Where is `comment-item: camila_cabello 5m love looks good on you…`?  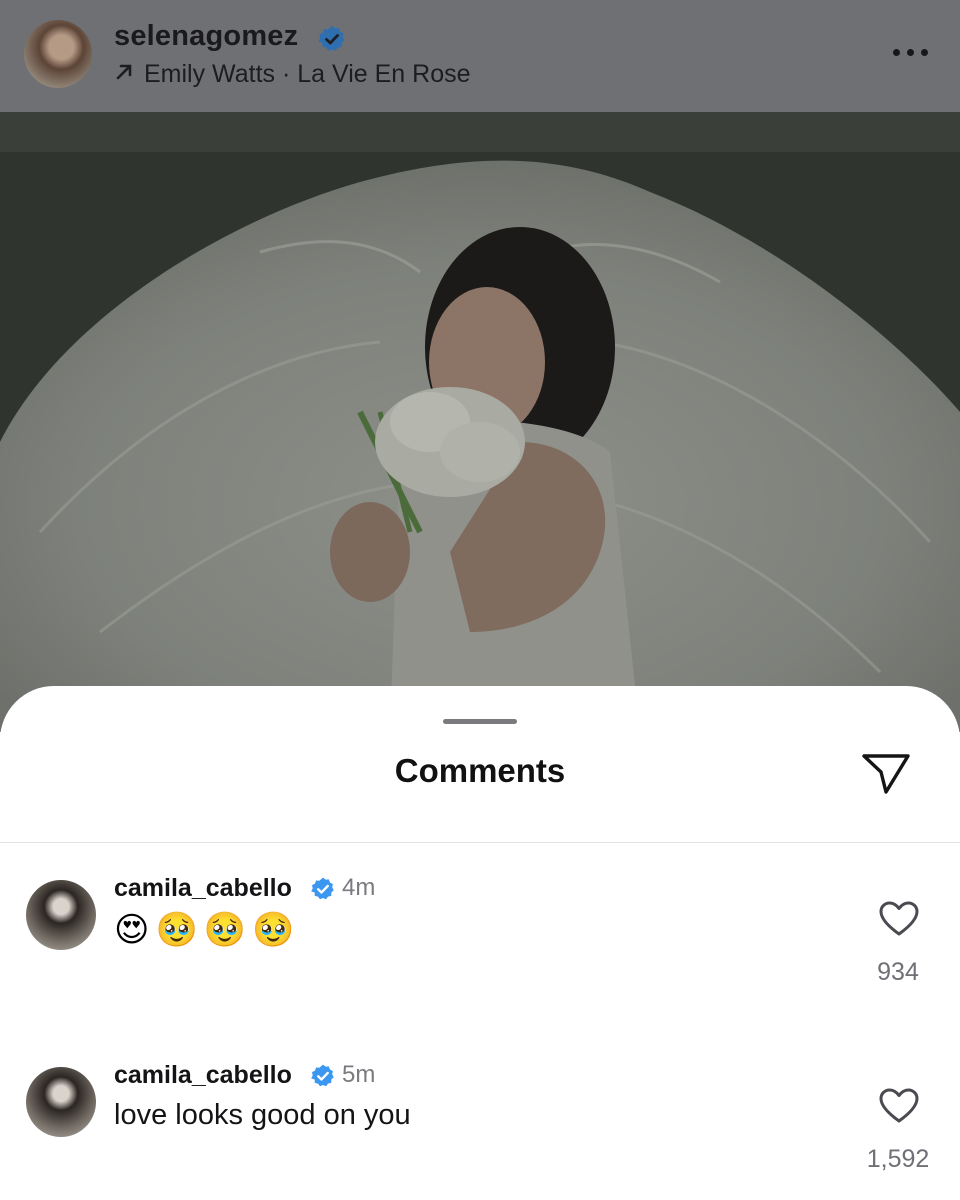
comment-item: camila_cabello 5m love looks good on you… is located at coordinates (480, 1130).